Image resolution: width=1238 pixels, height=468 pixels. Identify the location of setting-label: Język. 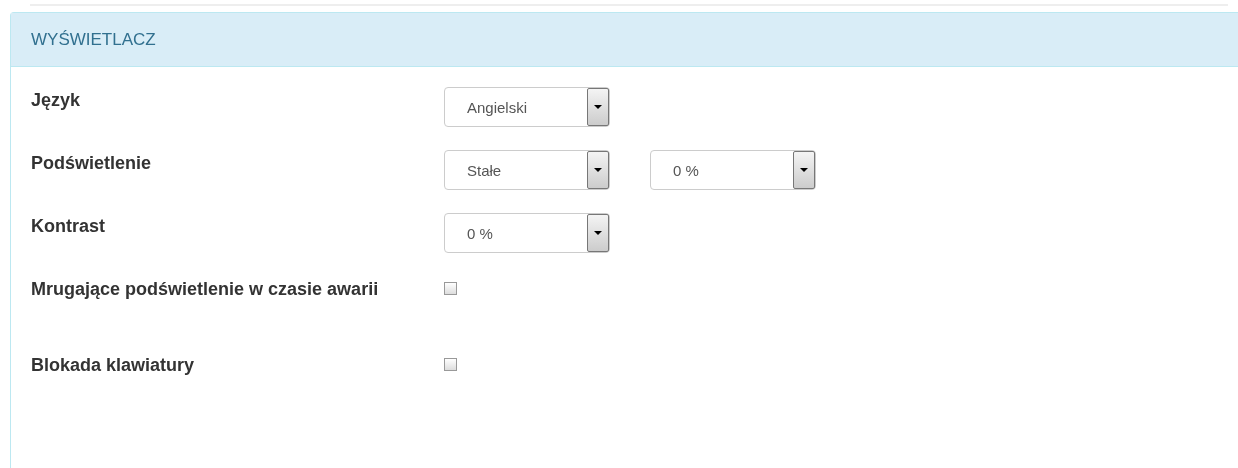
(56, 100).